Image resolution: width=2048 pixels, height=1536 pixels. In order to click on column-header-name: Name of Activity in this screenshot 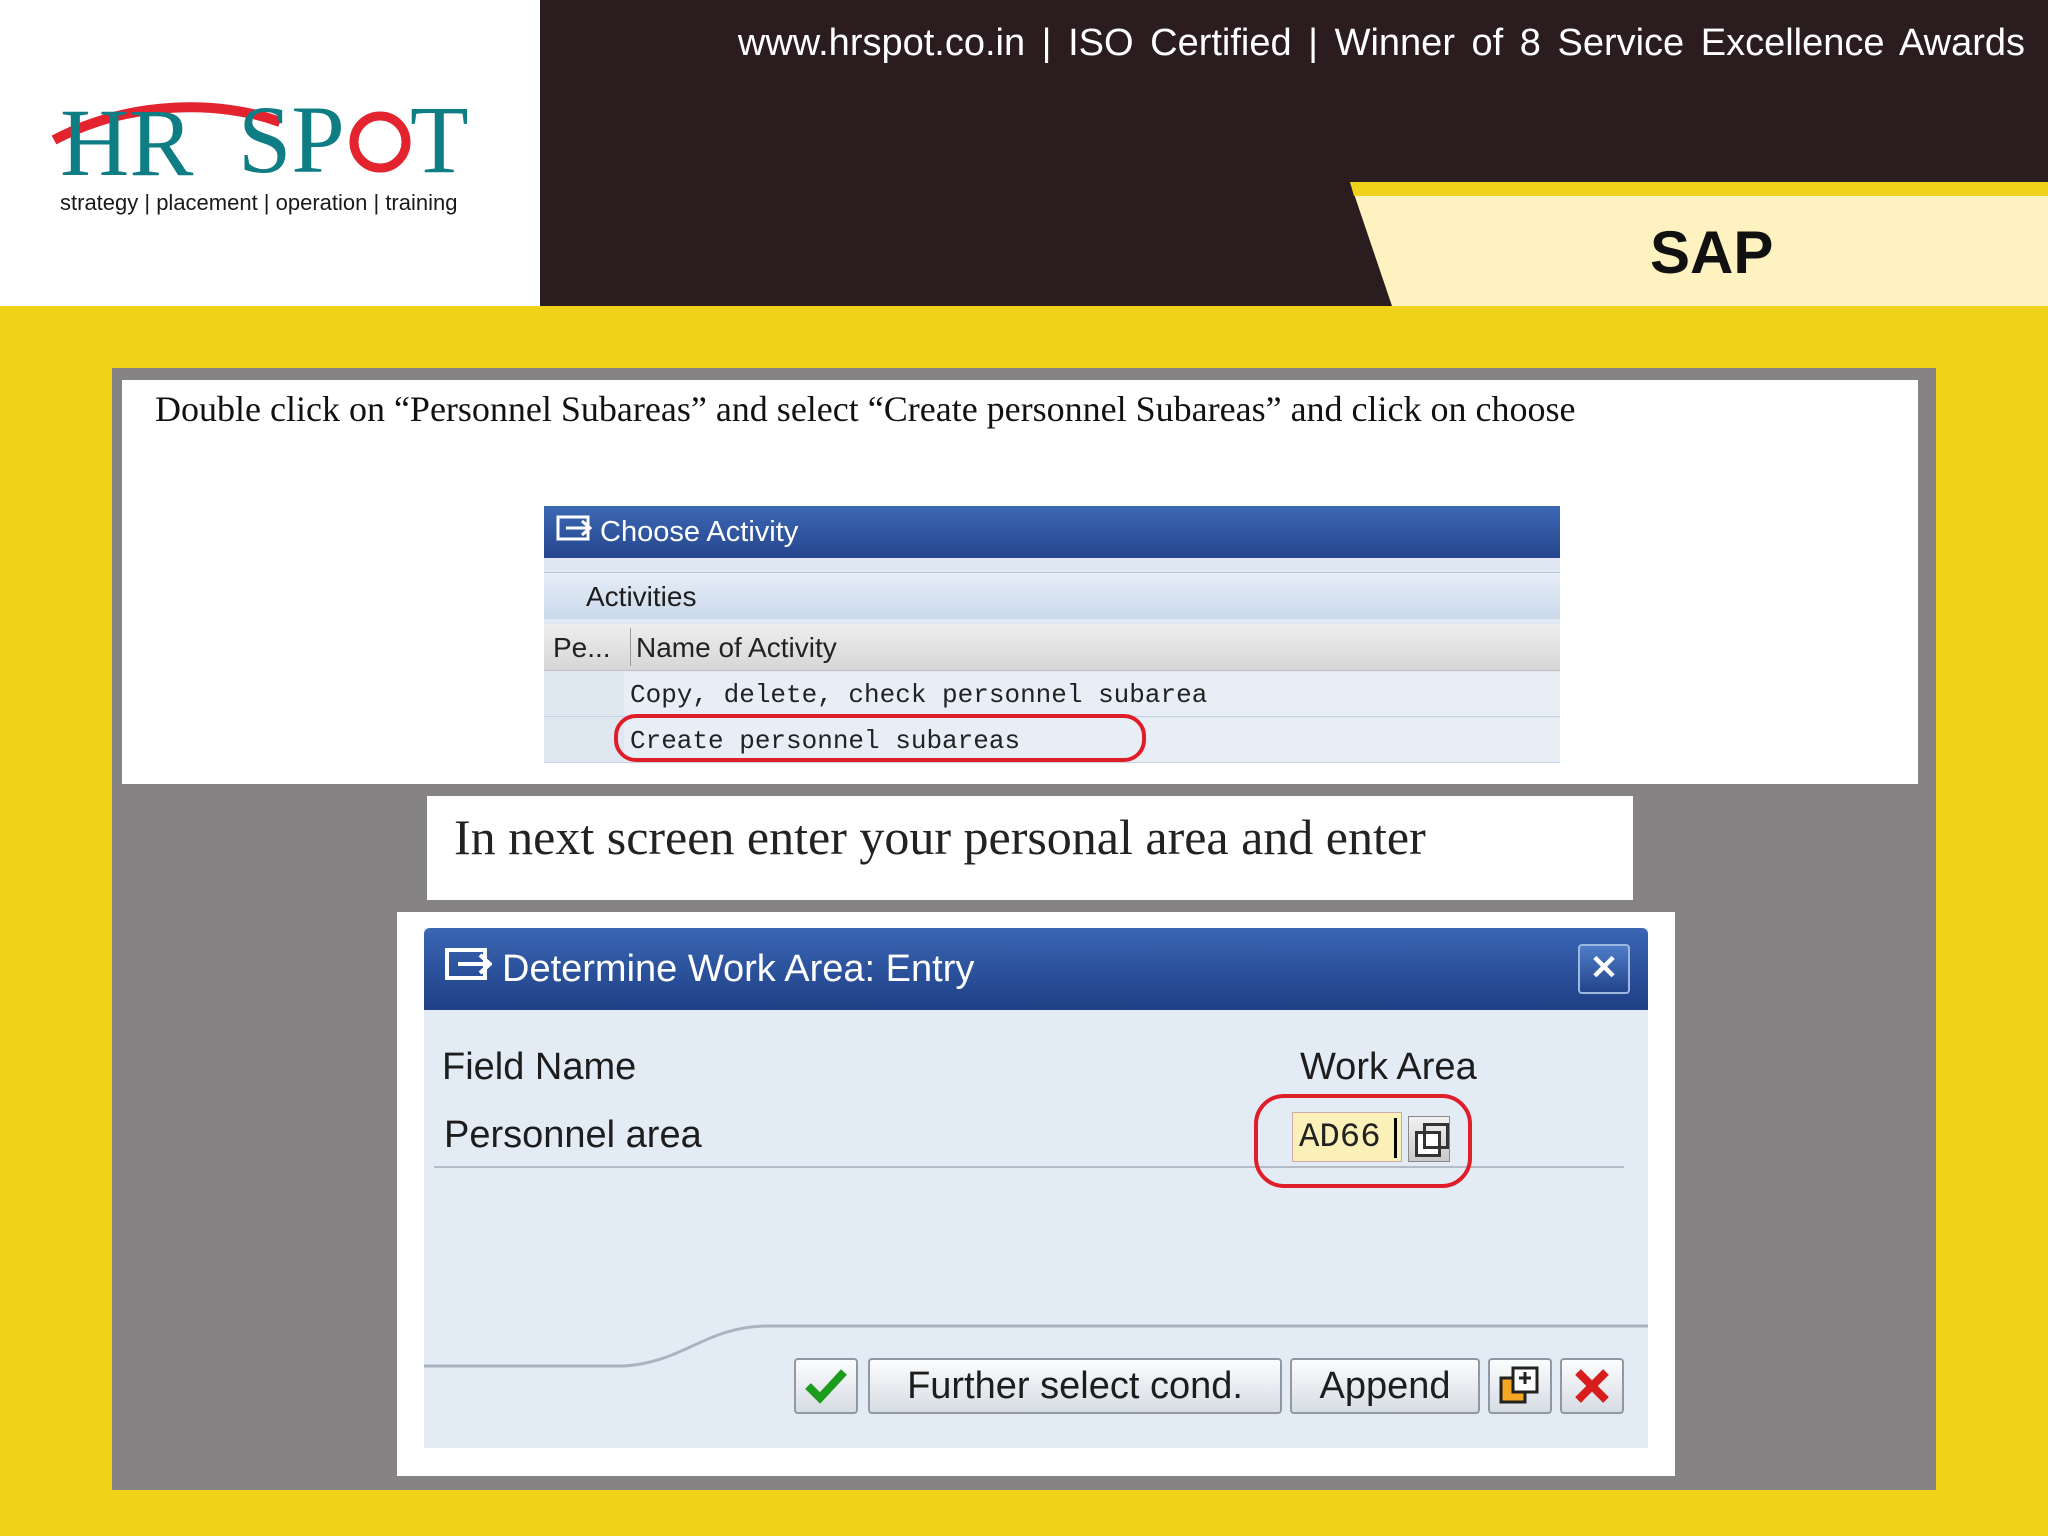, I will do `click(736, 648)`.